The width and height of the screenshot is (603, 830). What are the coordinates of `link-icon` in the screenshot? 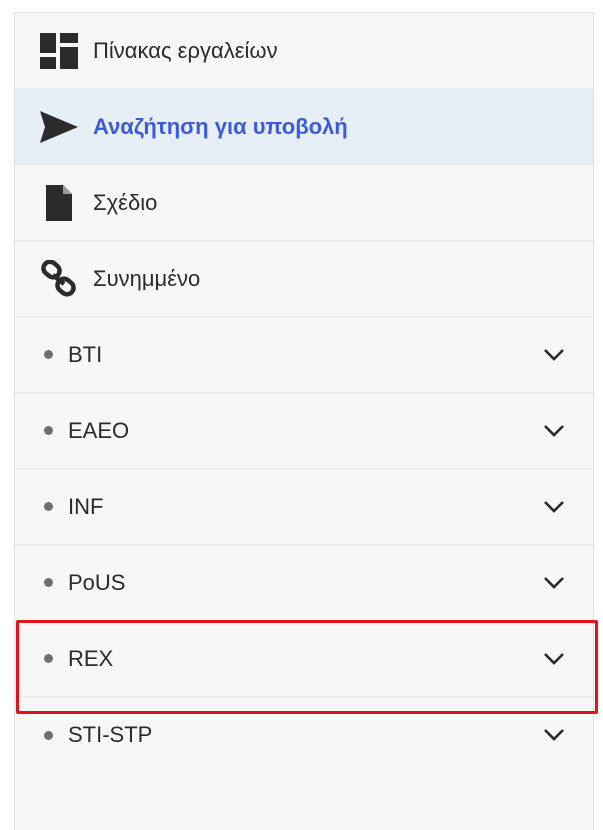 It's located at (59, 279).